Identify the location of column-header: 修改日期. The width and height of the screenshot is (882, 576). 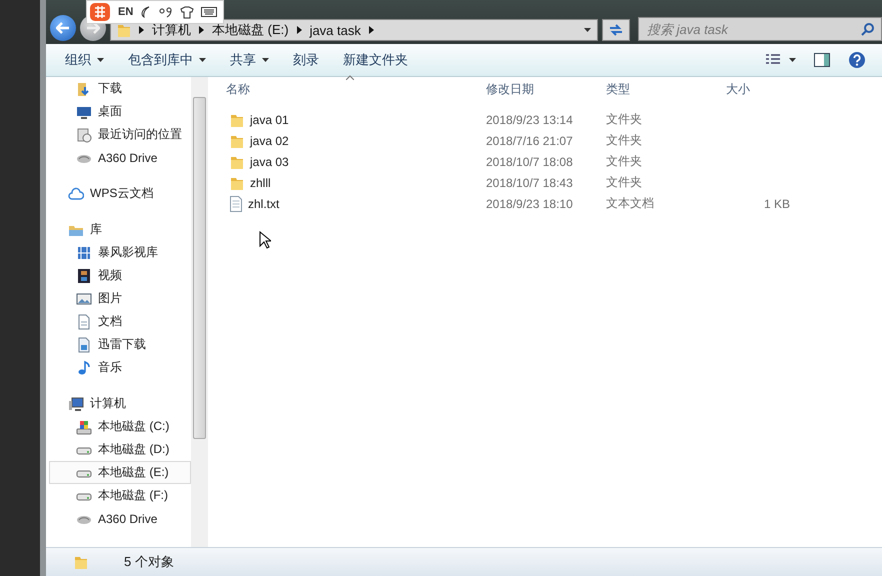
(540, 89).